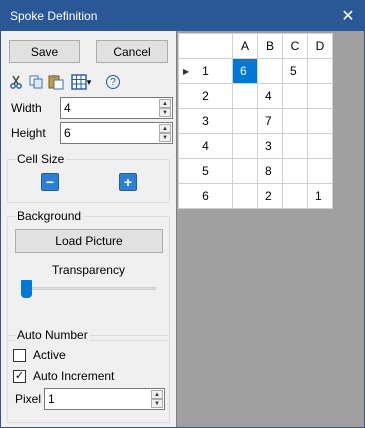 This screenshot has height=428, width=365. I want to click on help-icon: ?, so click(113, 82).